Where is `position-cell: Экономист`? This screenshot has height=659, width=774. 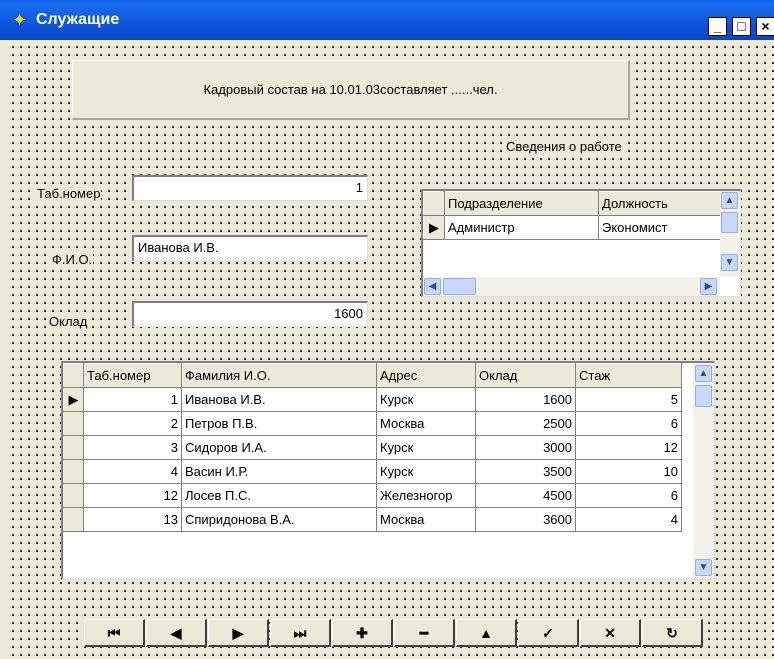 position-cell: Экономист is located at coordinates (659, 227).